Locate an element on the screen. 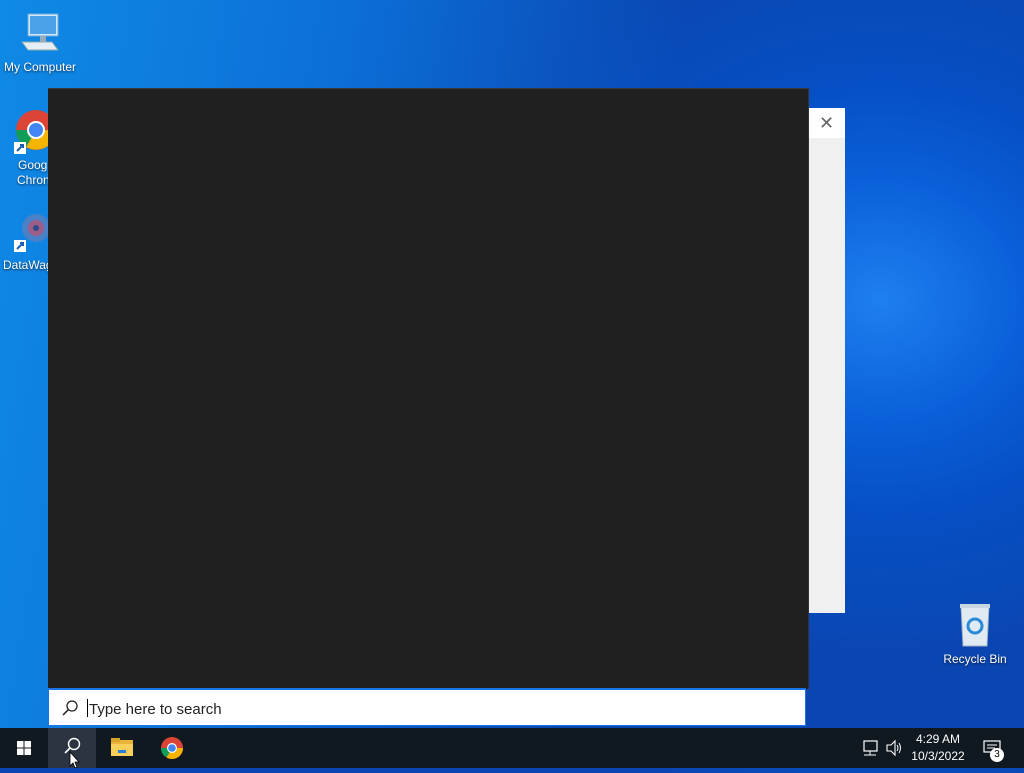 The image size is (1024, 773). start-button is located at coordinates (24, 748).